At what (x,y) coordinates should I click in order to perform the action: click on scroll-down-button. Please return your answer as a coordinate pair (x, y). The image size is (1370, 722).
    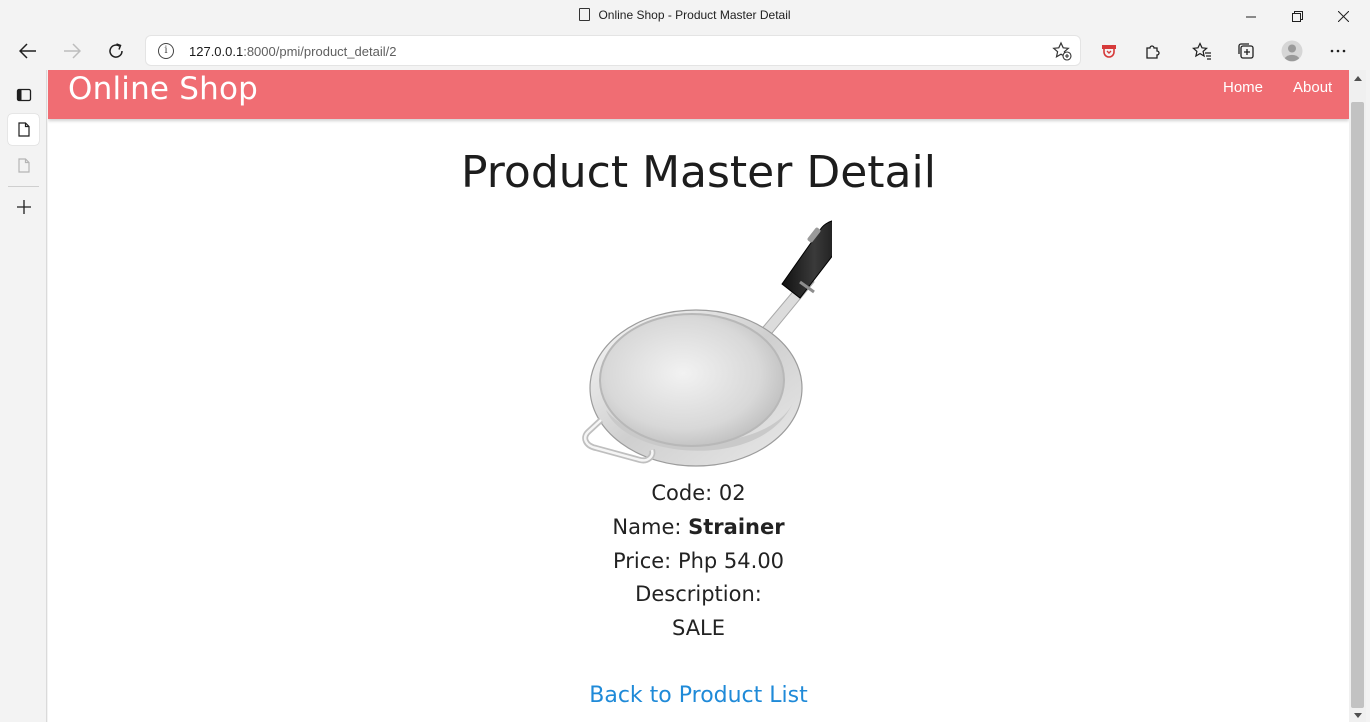
    Looking at the image, I should click on (1357, 715).